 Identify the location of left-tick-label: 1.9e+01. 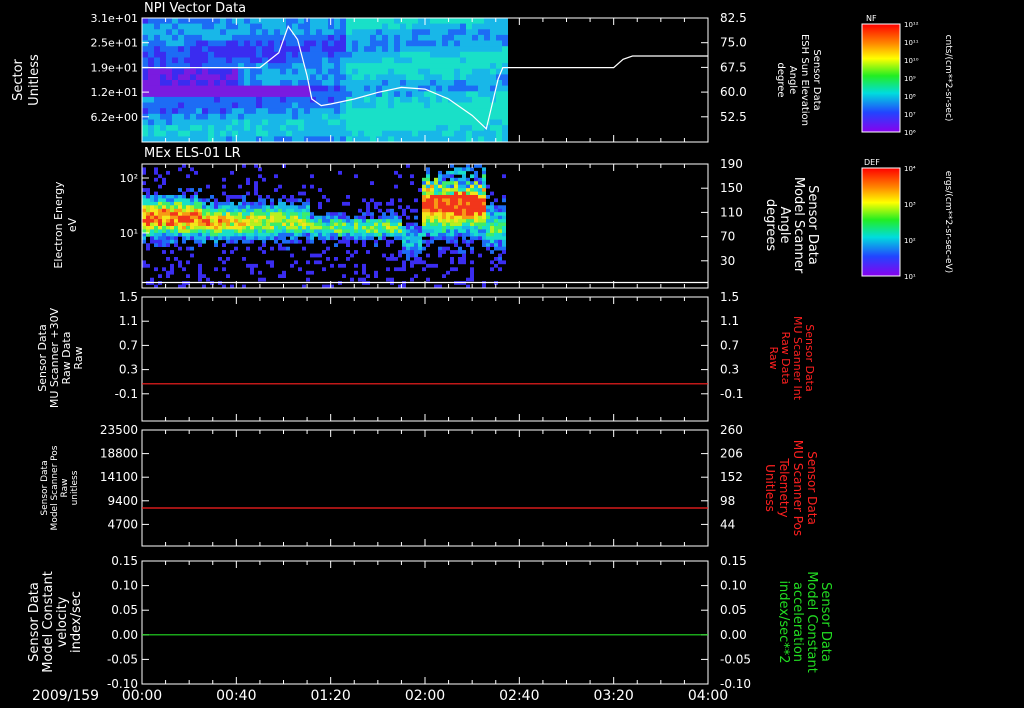
(114, 67).